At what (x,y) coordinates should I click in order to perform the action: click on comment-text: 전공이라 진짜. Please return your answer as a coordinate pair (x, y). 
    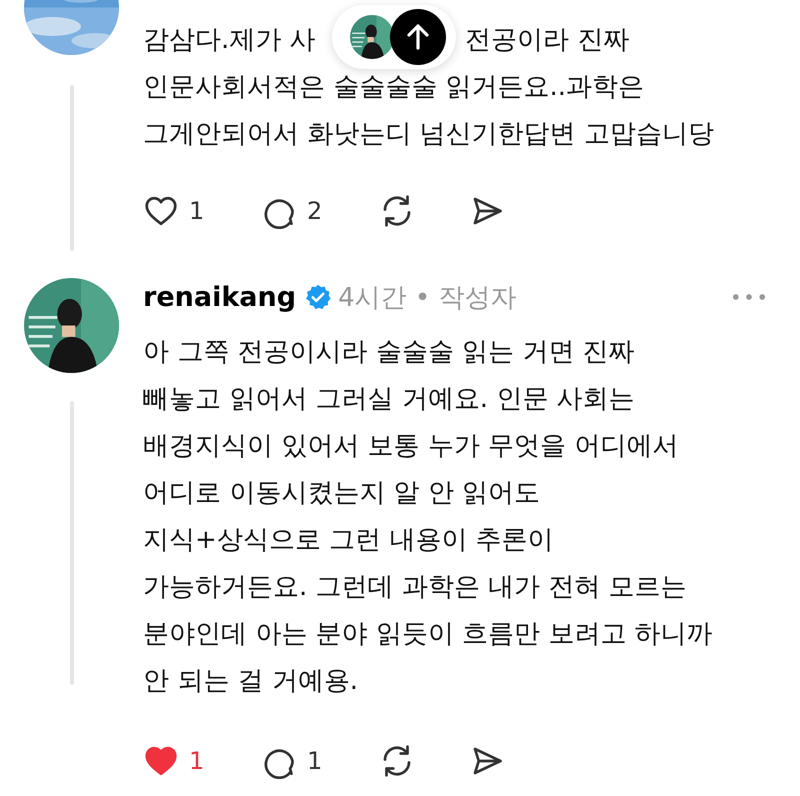
    Looking at the image, I should click on (547, 40).